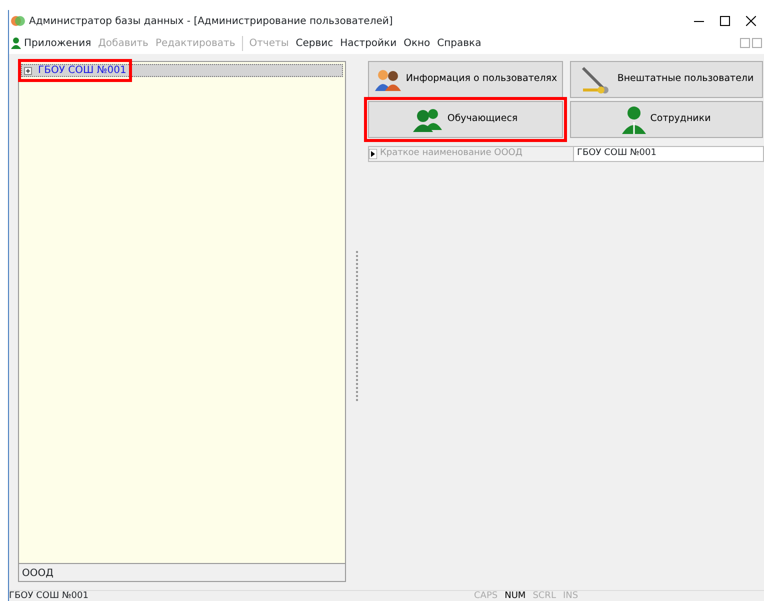 Image resolution: width=764 pixels, height=601 pixels. Describe the element at coordinates (182, 572) in the screenshot. I see `tree-footer: ОООД` at that location.